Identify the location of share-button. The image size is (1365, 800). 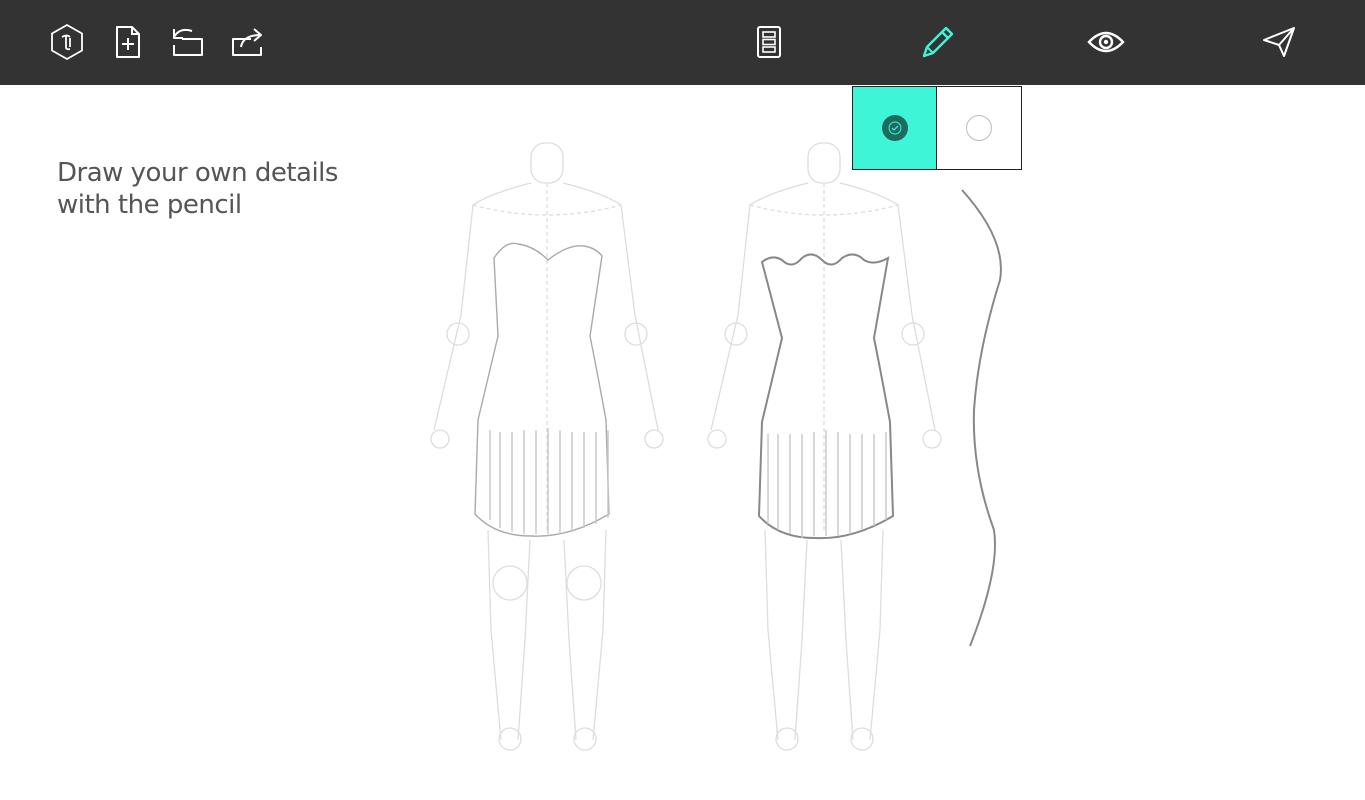
(247, 42).